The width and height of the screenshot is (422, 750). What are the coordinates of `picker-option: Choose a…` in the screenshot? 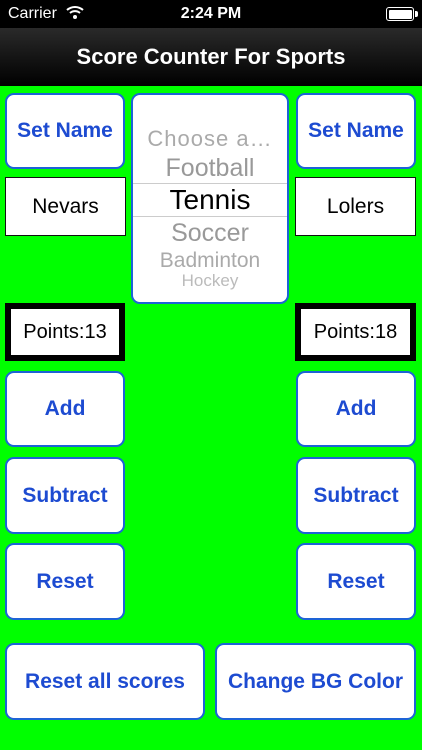 It's located at (210, 139).